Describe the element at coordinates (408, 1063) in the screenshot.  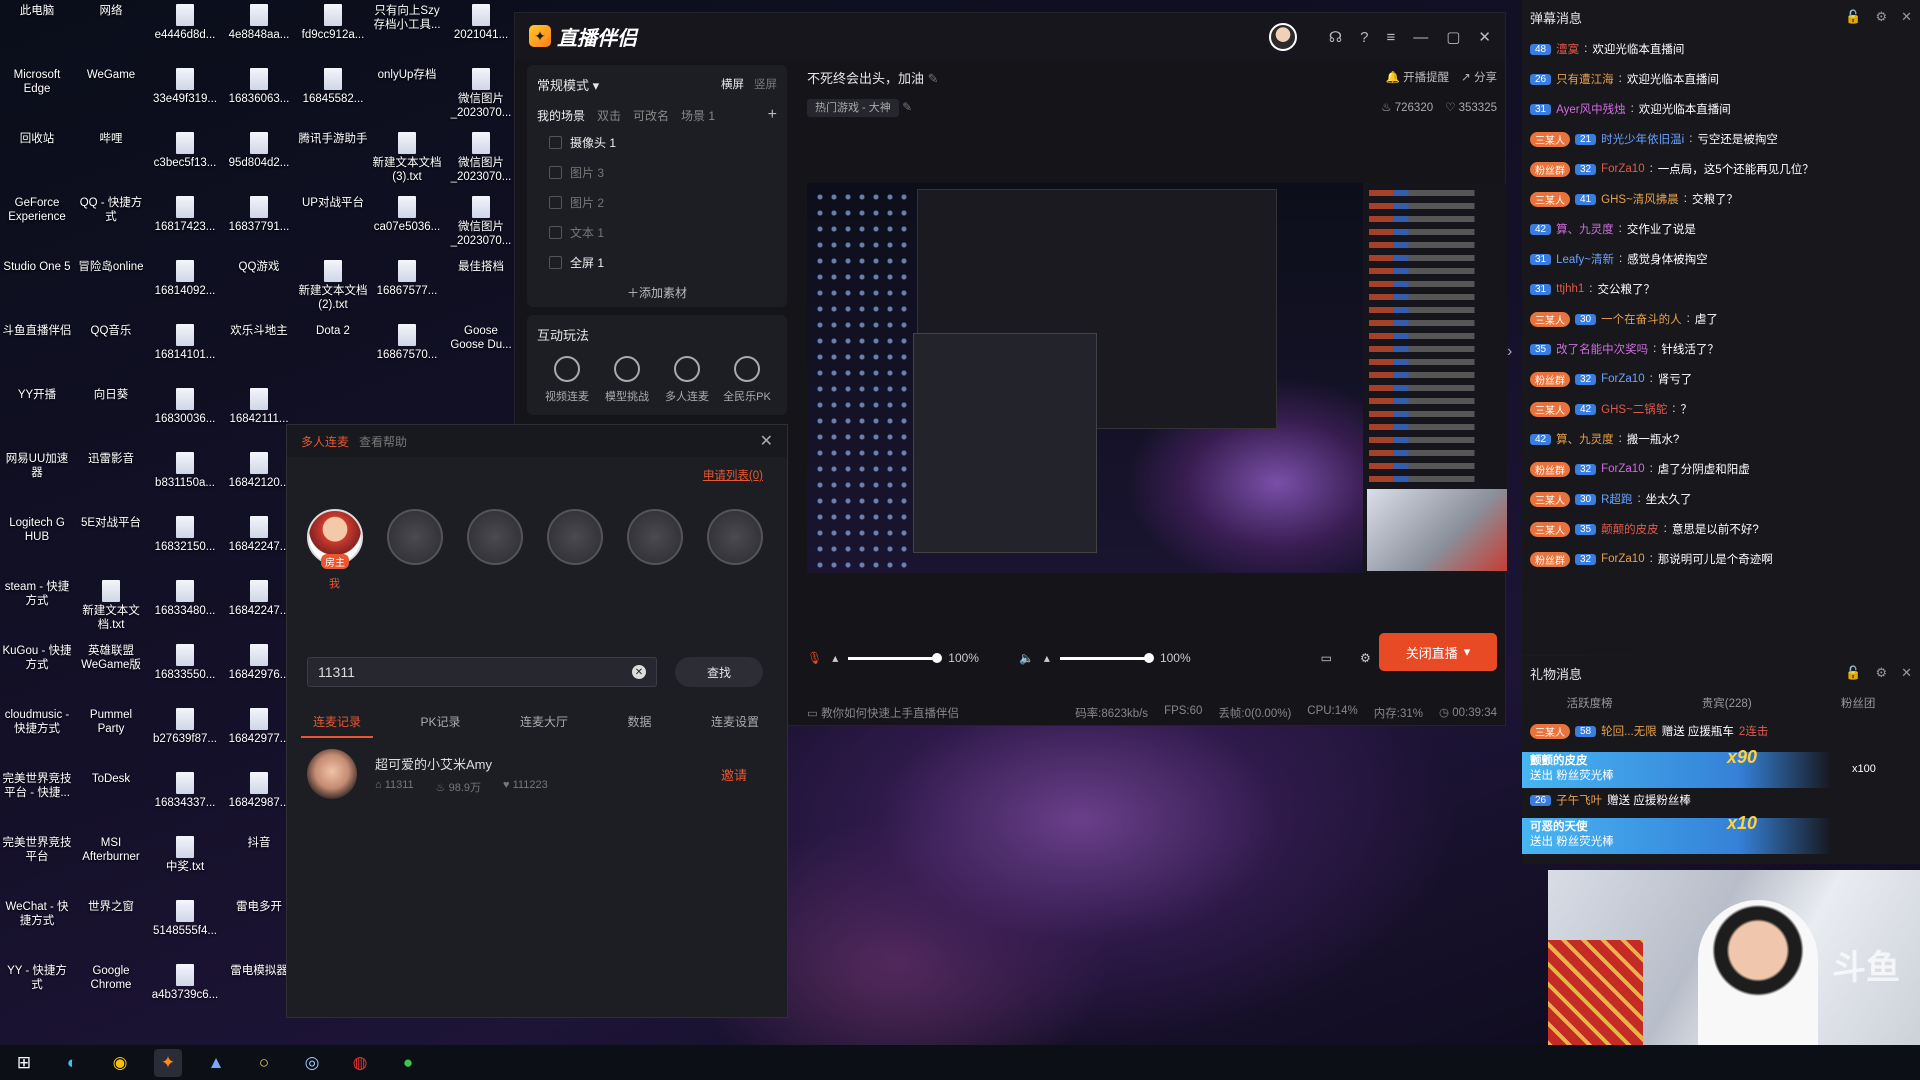
I see `wechat-icon: ●` at that location.